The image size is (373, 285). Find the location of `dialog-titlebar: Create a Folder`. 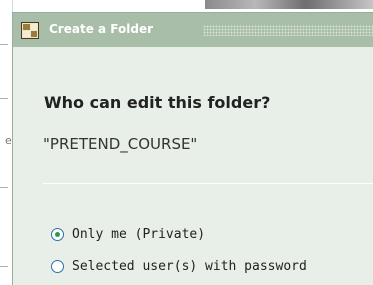

dialog-titlebar: Create a Folder is located at coordinates (193, 30).